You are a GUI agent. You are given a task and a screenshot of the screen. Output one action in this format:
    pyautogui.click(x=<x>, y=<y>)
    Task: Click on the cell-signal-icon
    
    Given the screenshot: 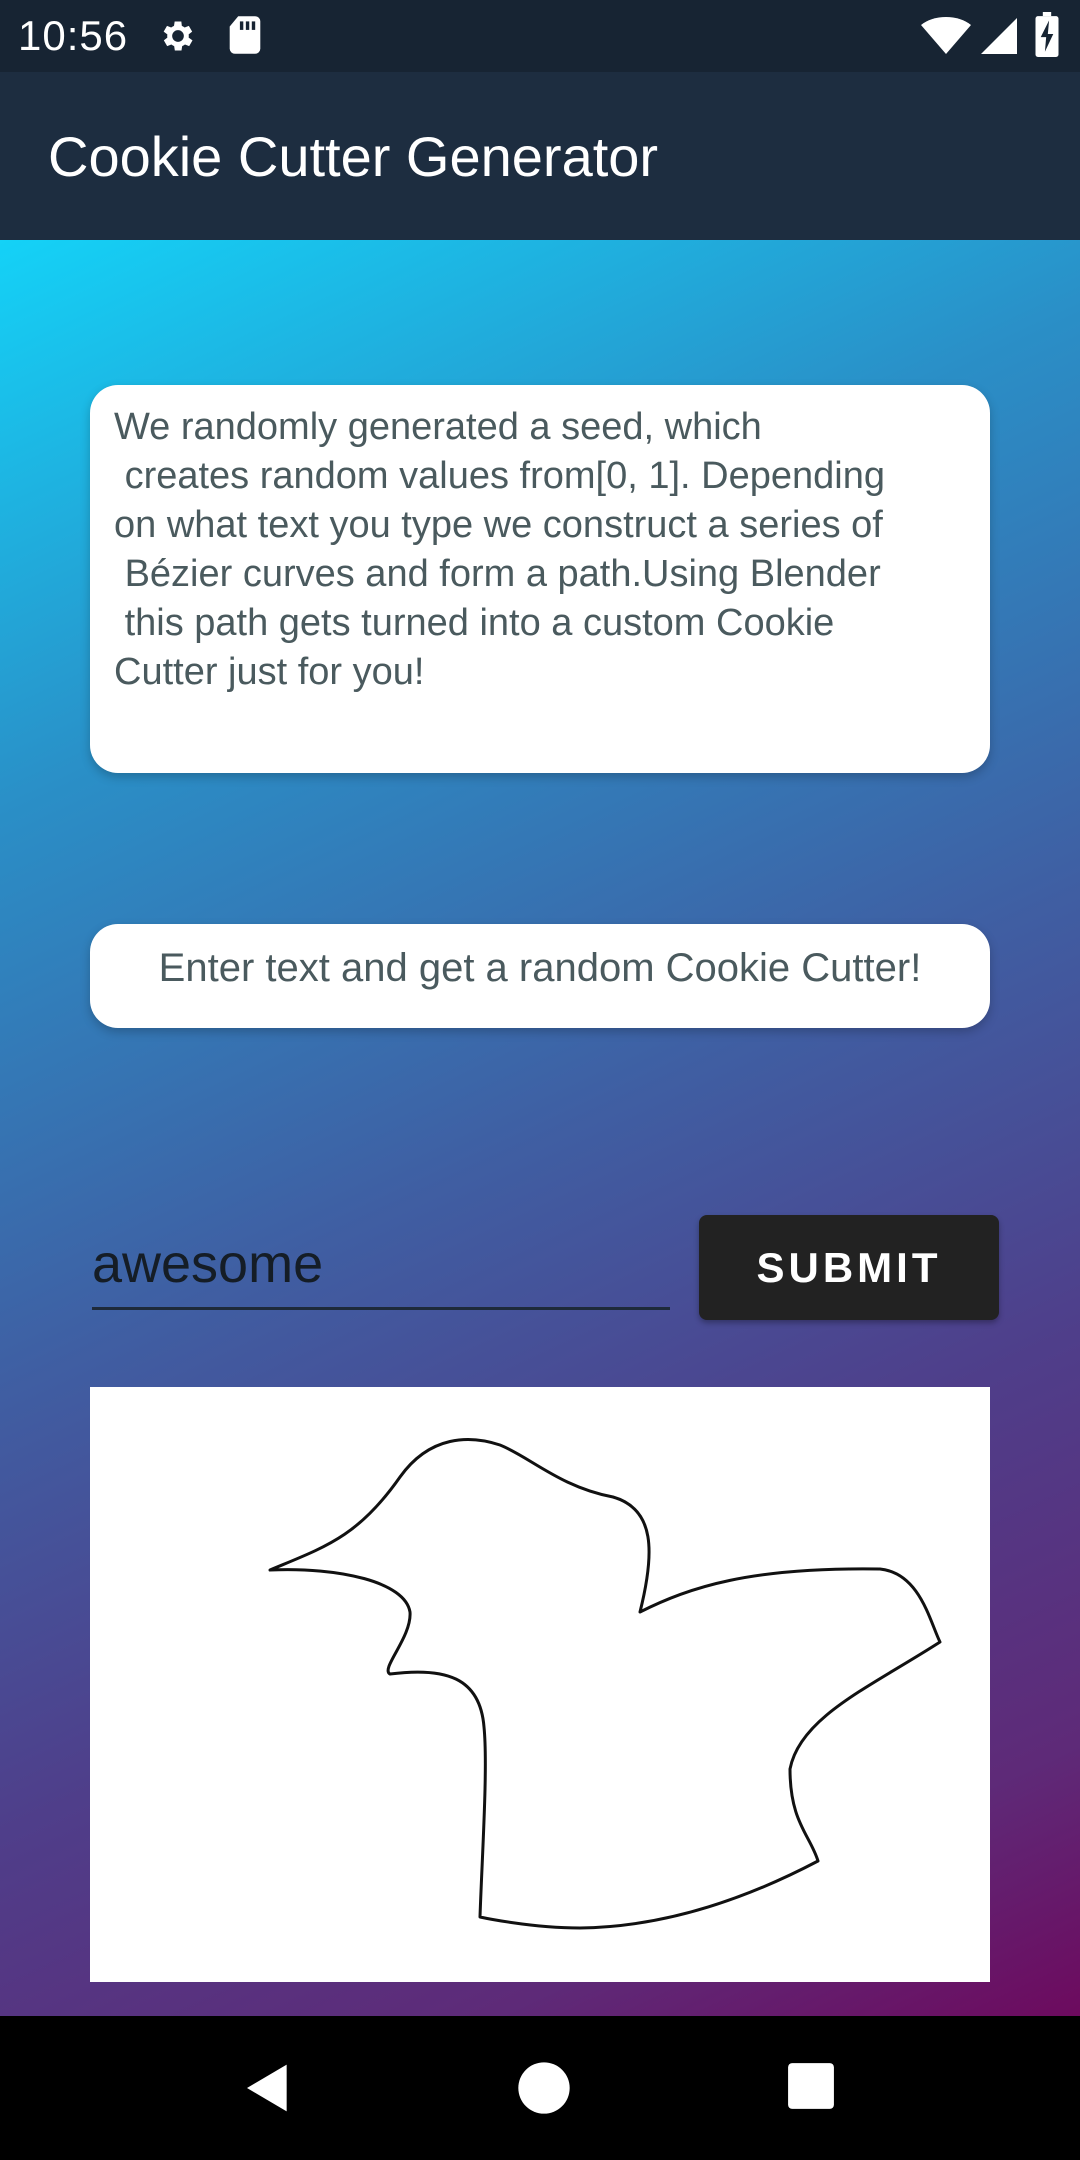 What is the action you would take?
    pyautogui.click(x=999, y=36)
    